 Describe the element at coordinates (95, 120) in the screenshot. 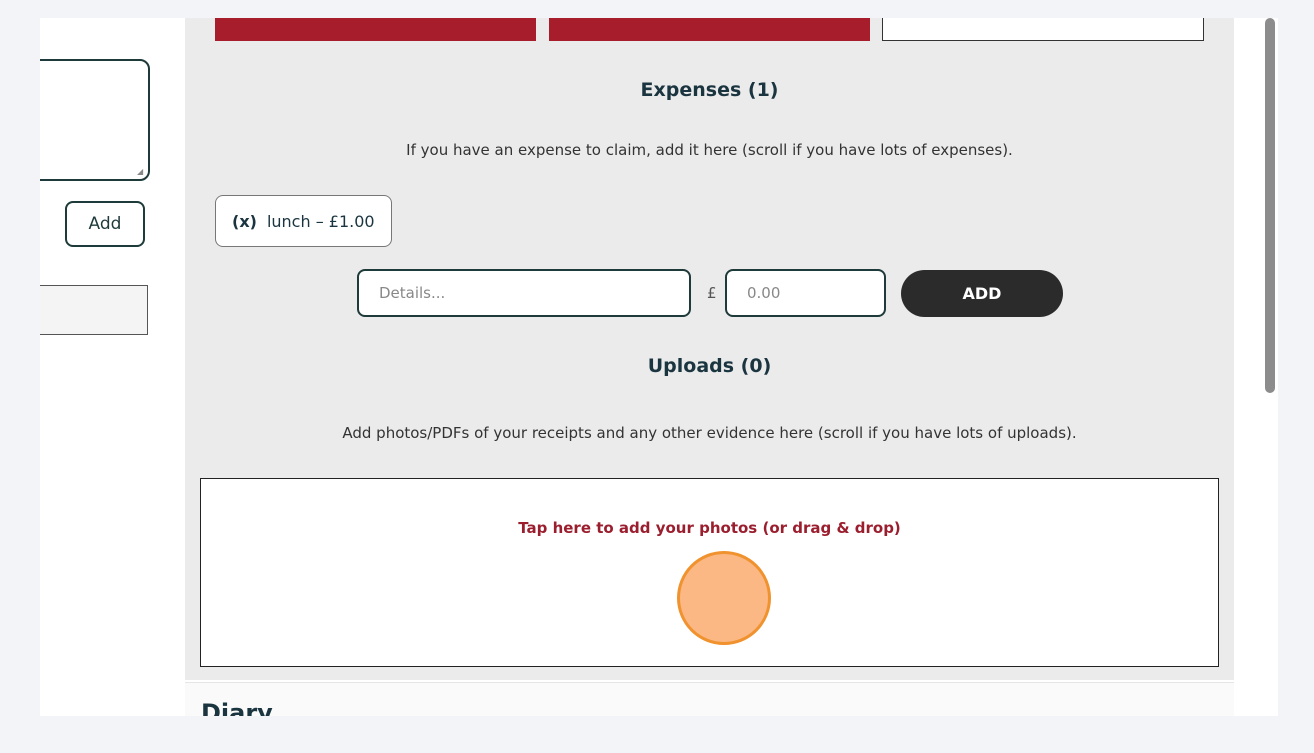

I see `notes-textarea: ◢` at that location.